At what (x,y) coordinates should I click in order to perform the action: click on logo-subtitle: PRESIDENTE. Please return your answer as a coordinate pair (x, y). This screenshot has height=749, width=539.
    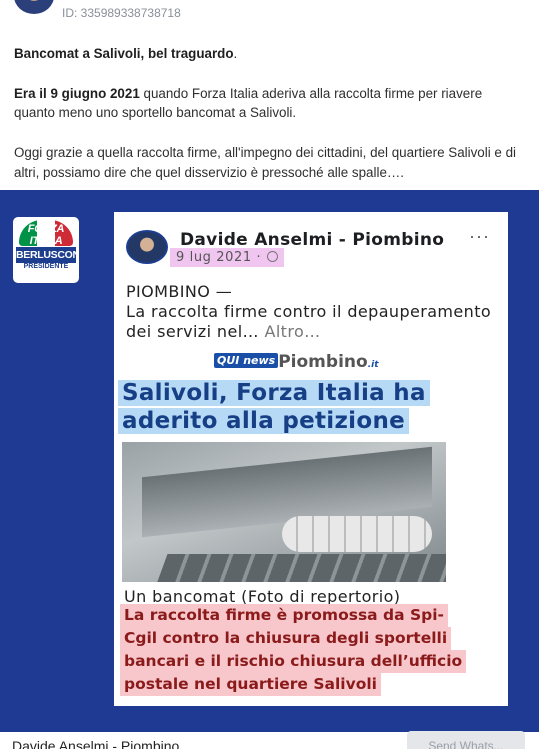
    Looking at the image, I should click on (46, 266).